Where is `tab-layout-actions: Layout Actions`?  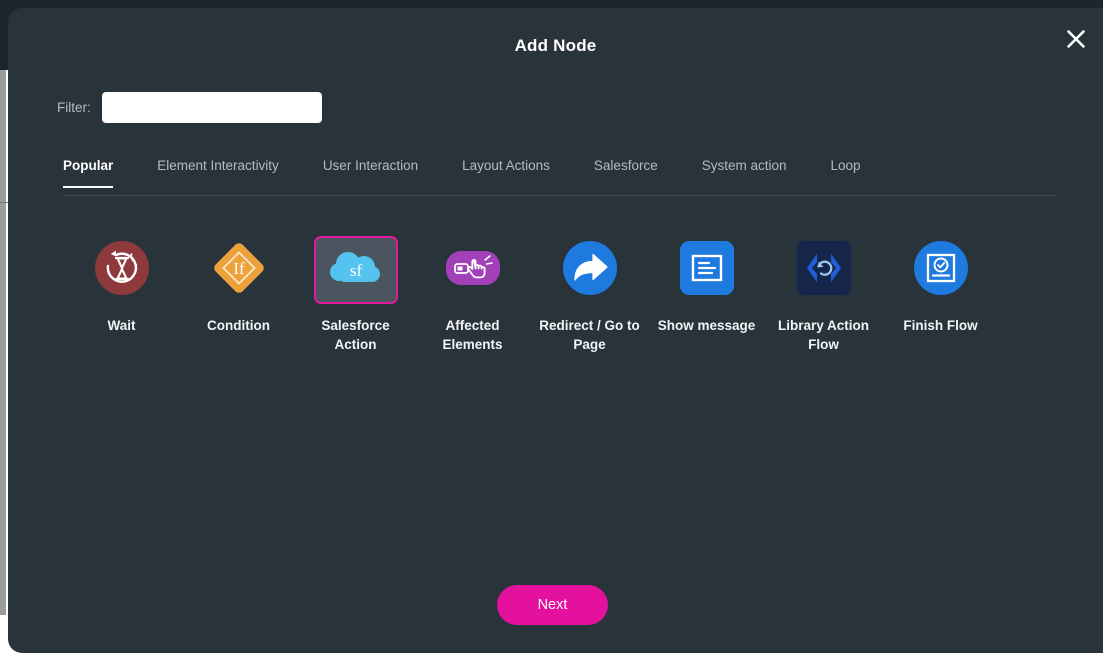
tab-layout-actions: Layout Actions is located at coordinates (506, 172).